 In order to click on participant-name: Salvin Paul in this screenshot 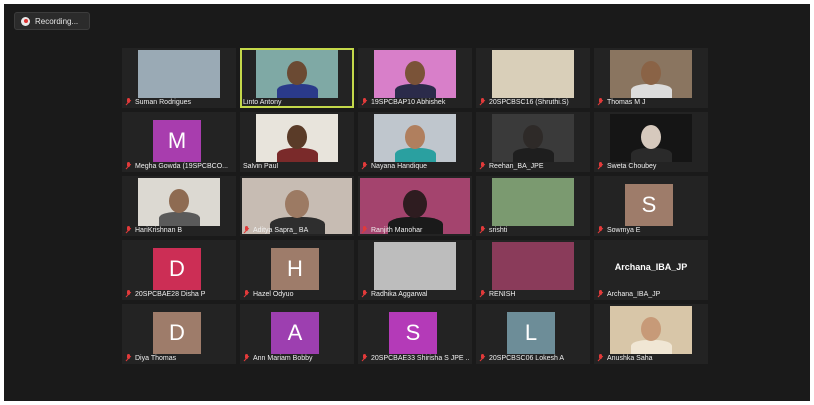, I will do `click(261, 166)`.